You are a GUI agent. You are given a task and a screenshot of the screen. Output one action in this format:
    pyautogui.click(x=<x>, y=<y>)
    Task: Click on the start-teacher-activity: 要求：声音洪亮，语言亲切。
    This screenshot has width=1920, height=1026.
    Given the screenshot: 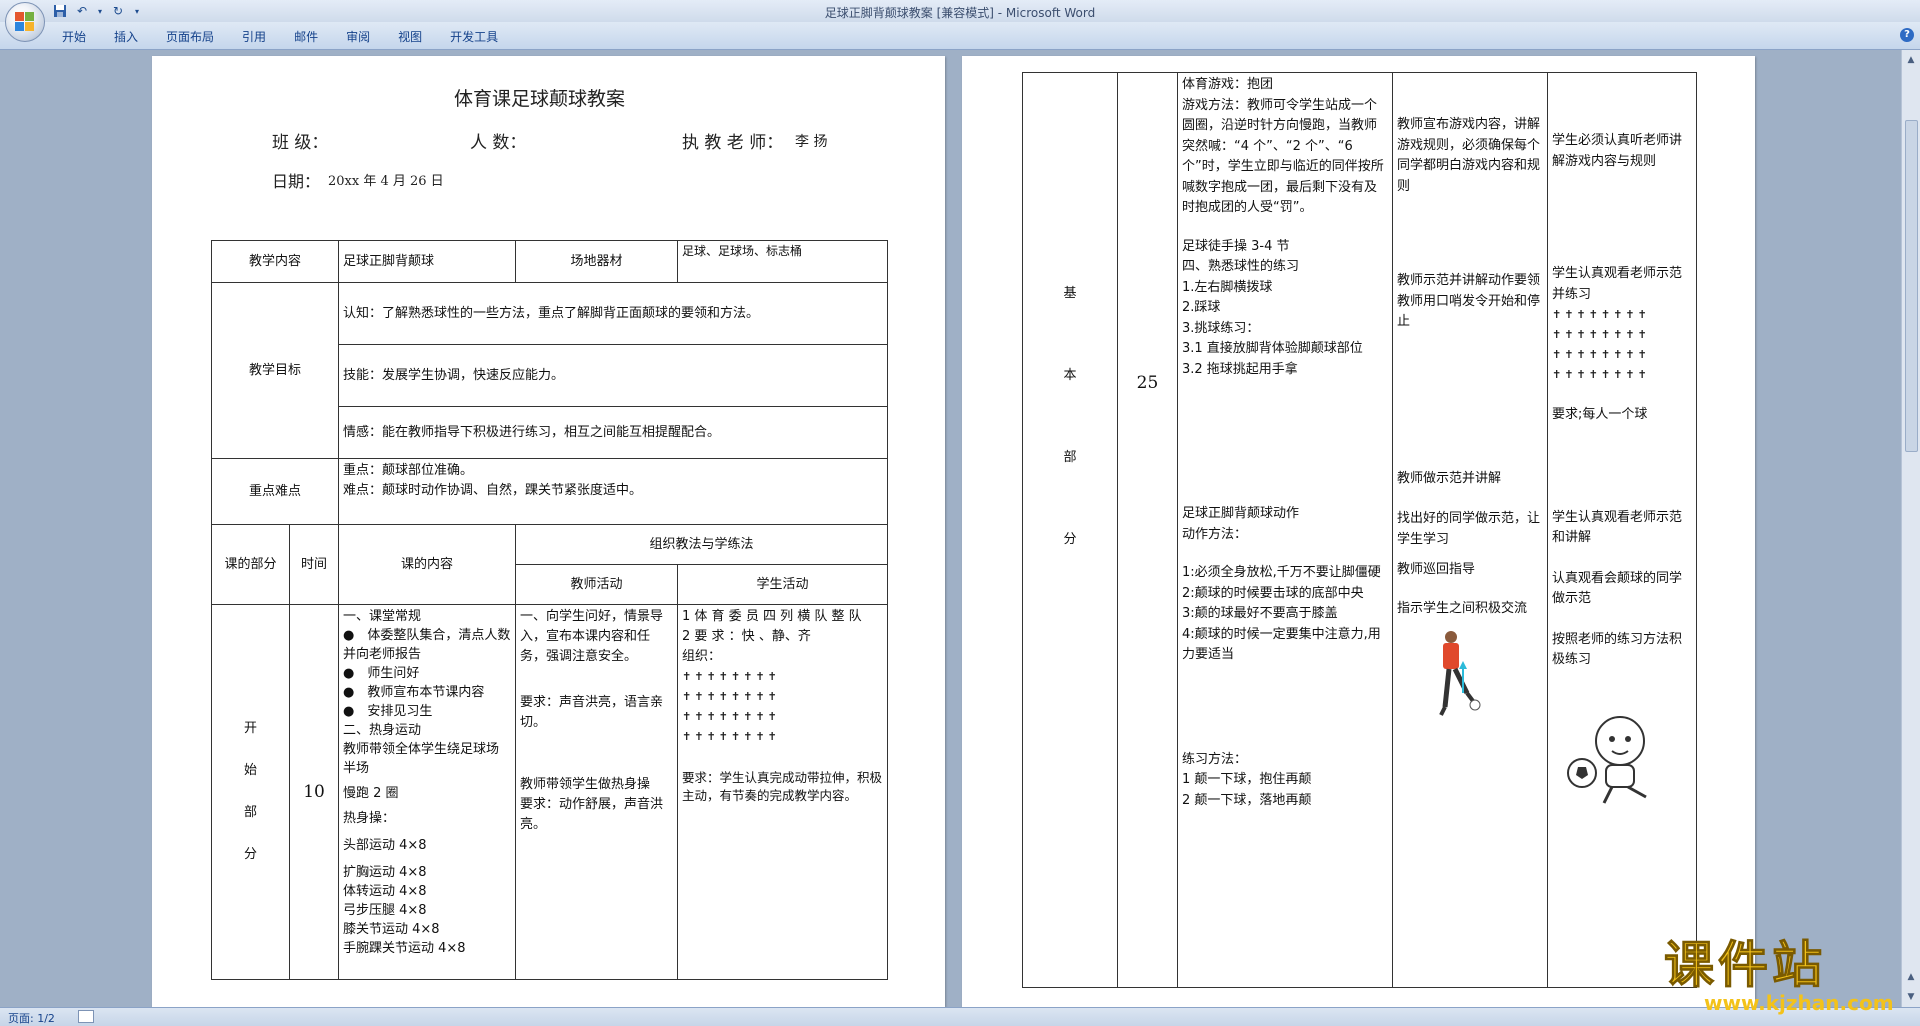 What is the action you would take?
    pyautogui.click(x=592, y=712)
    